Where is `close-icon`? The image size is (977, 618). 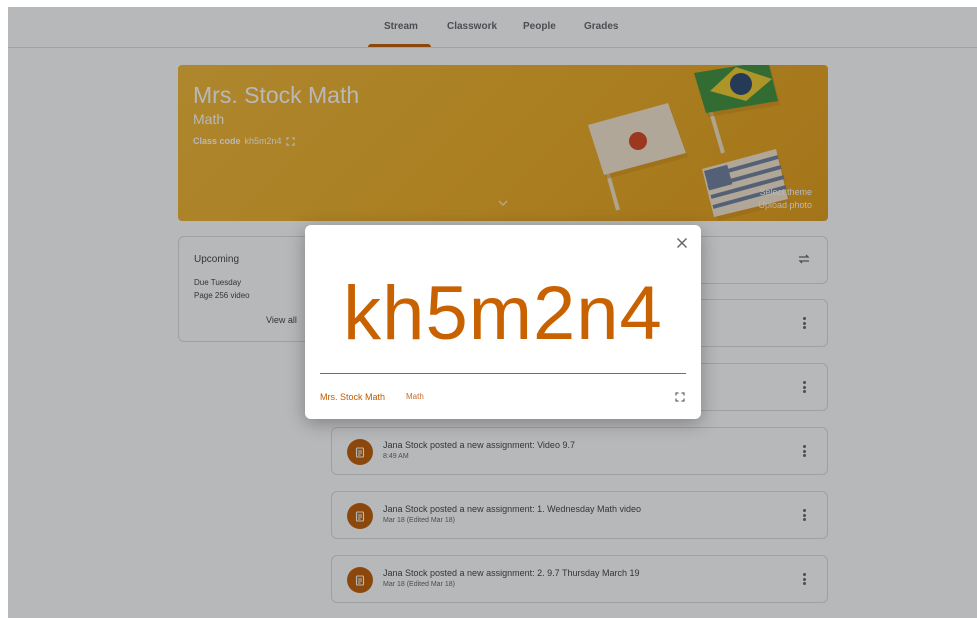 close-icon is located at coordinates (682, 243).